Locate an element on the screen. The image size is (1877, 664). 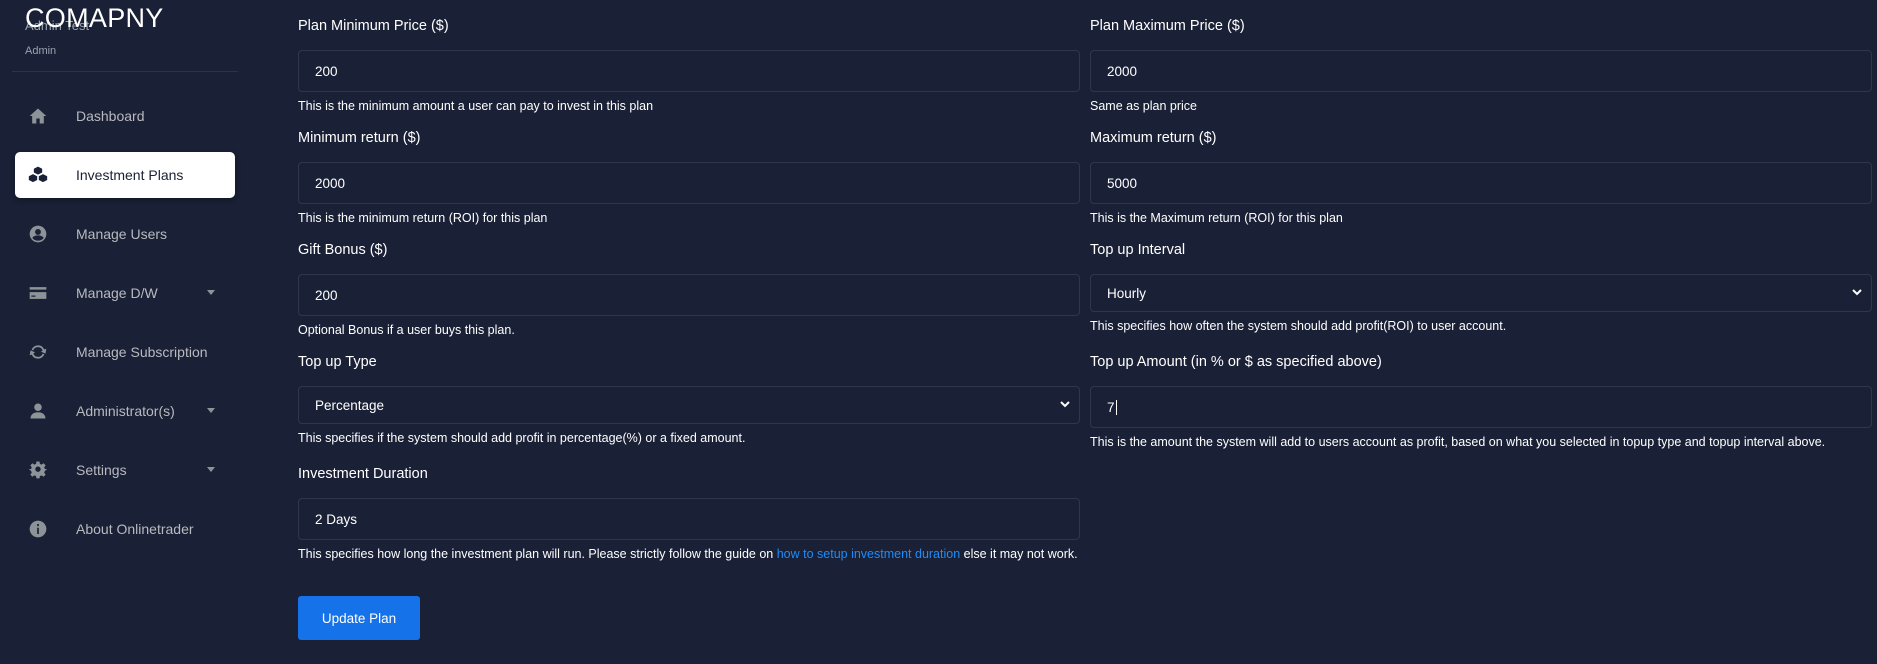
sidebar-item-about: About Onlinetrader is located at coordinates (125, 529).